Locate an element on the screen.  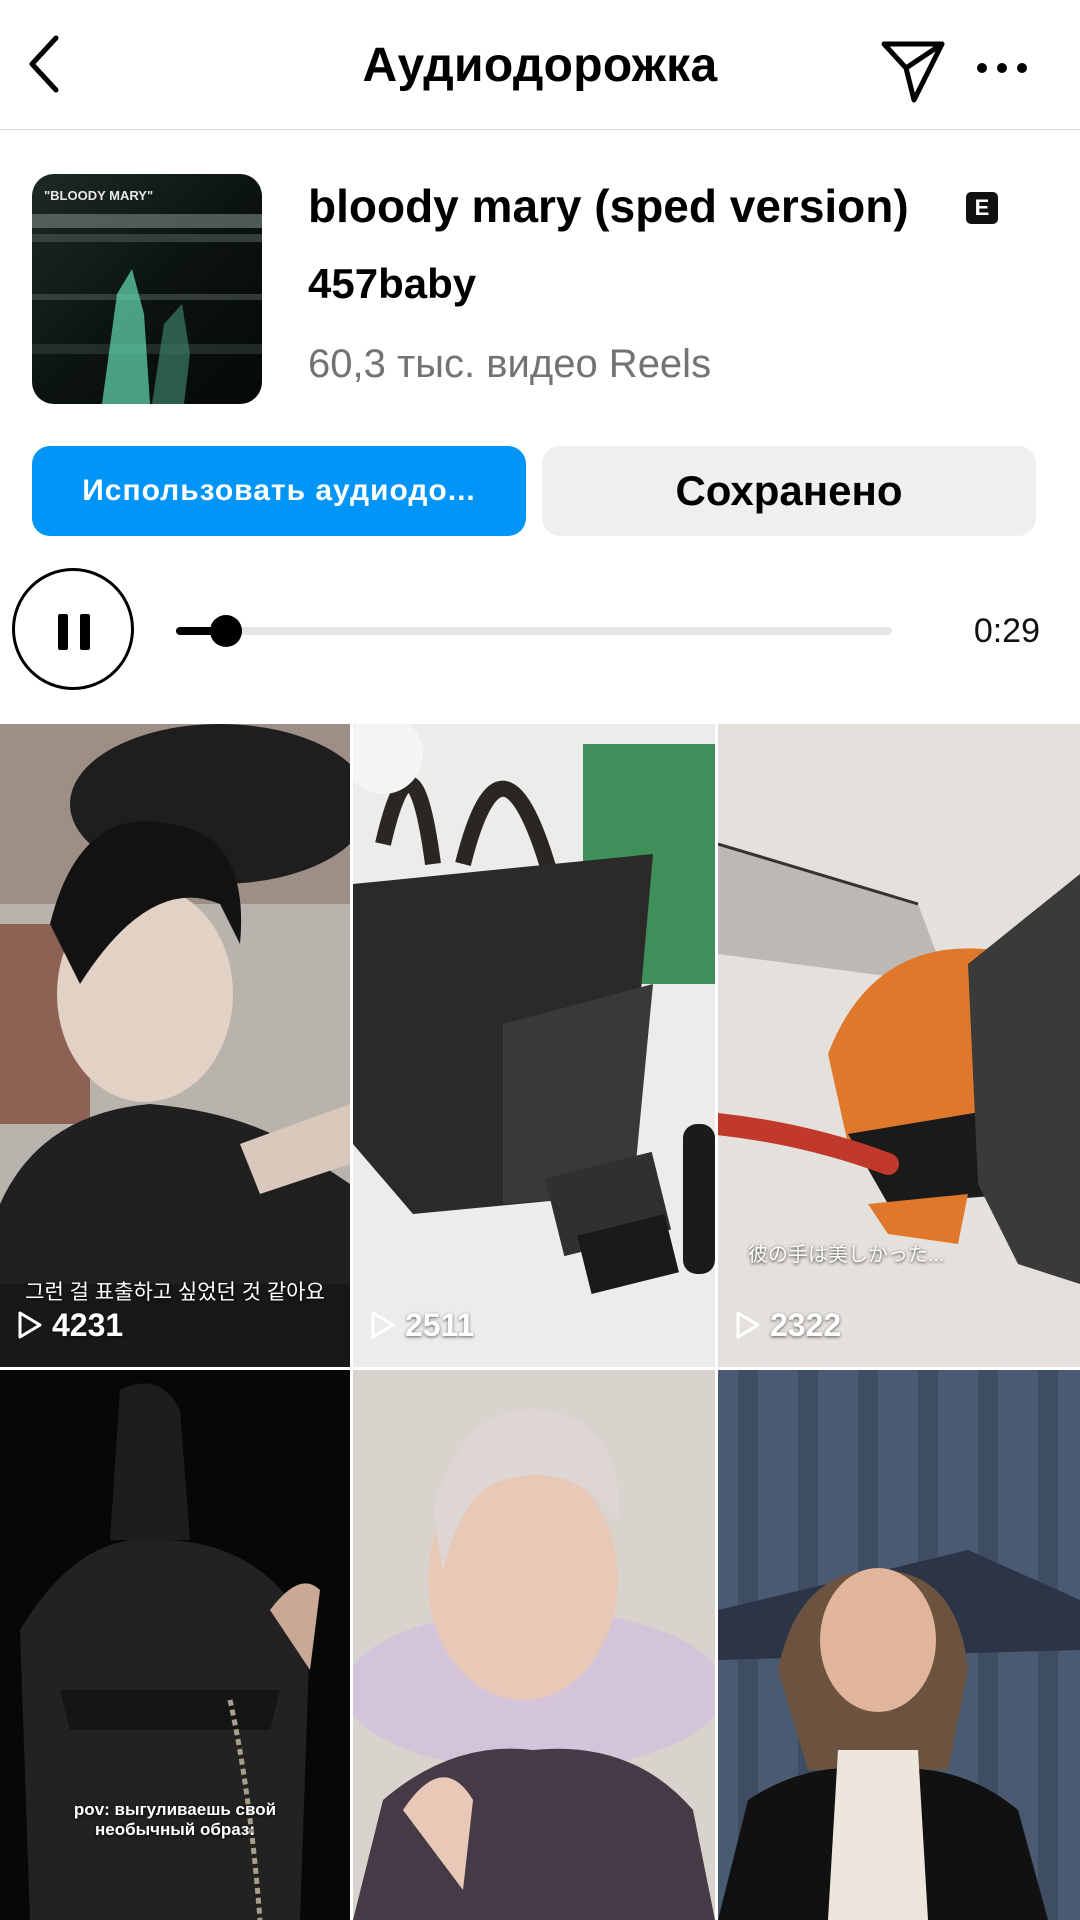
reel-views-count: 2511 is located at coordinates (440, 1324).